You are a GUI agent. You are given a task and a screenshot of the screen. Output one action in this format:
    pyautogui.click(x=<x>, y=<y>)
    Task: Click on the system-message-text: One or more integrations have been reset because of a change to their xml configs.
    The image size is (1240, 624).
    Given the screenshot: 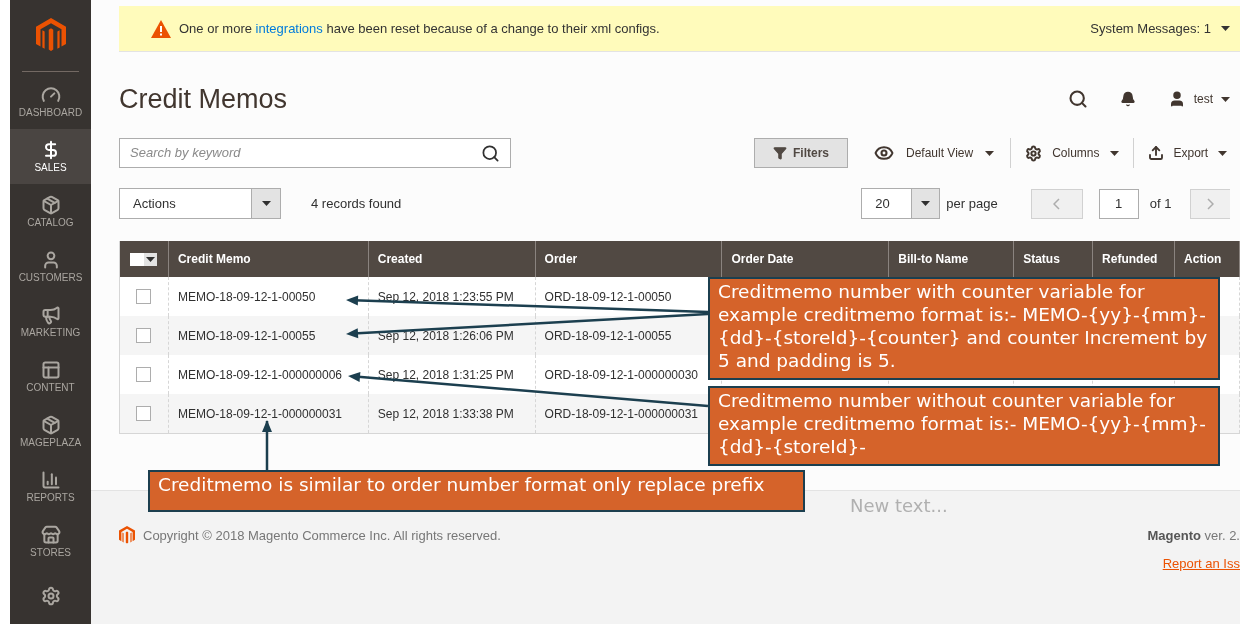 What is the action you would take?
    pyautogui.click(x=419, y=28)
    